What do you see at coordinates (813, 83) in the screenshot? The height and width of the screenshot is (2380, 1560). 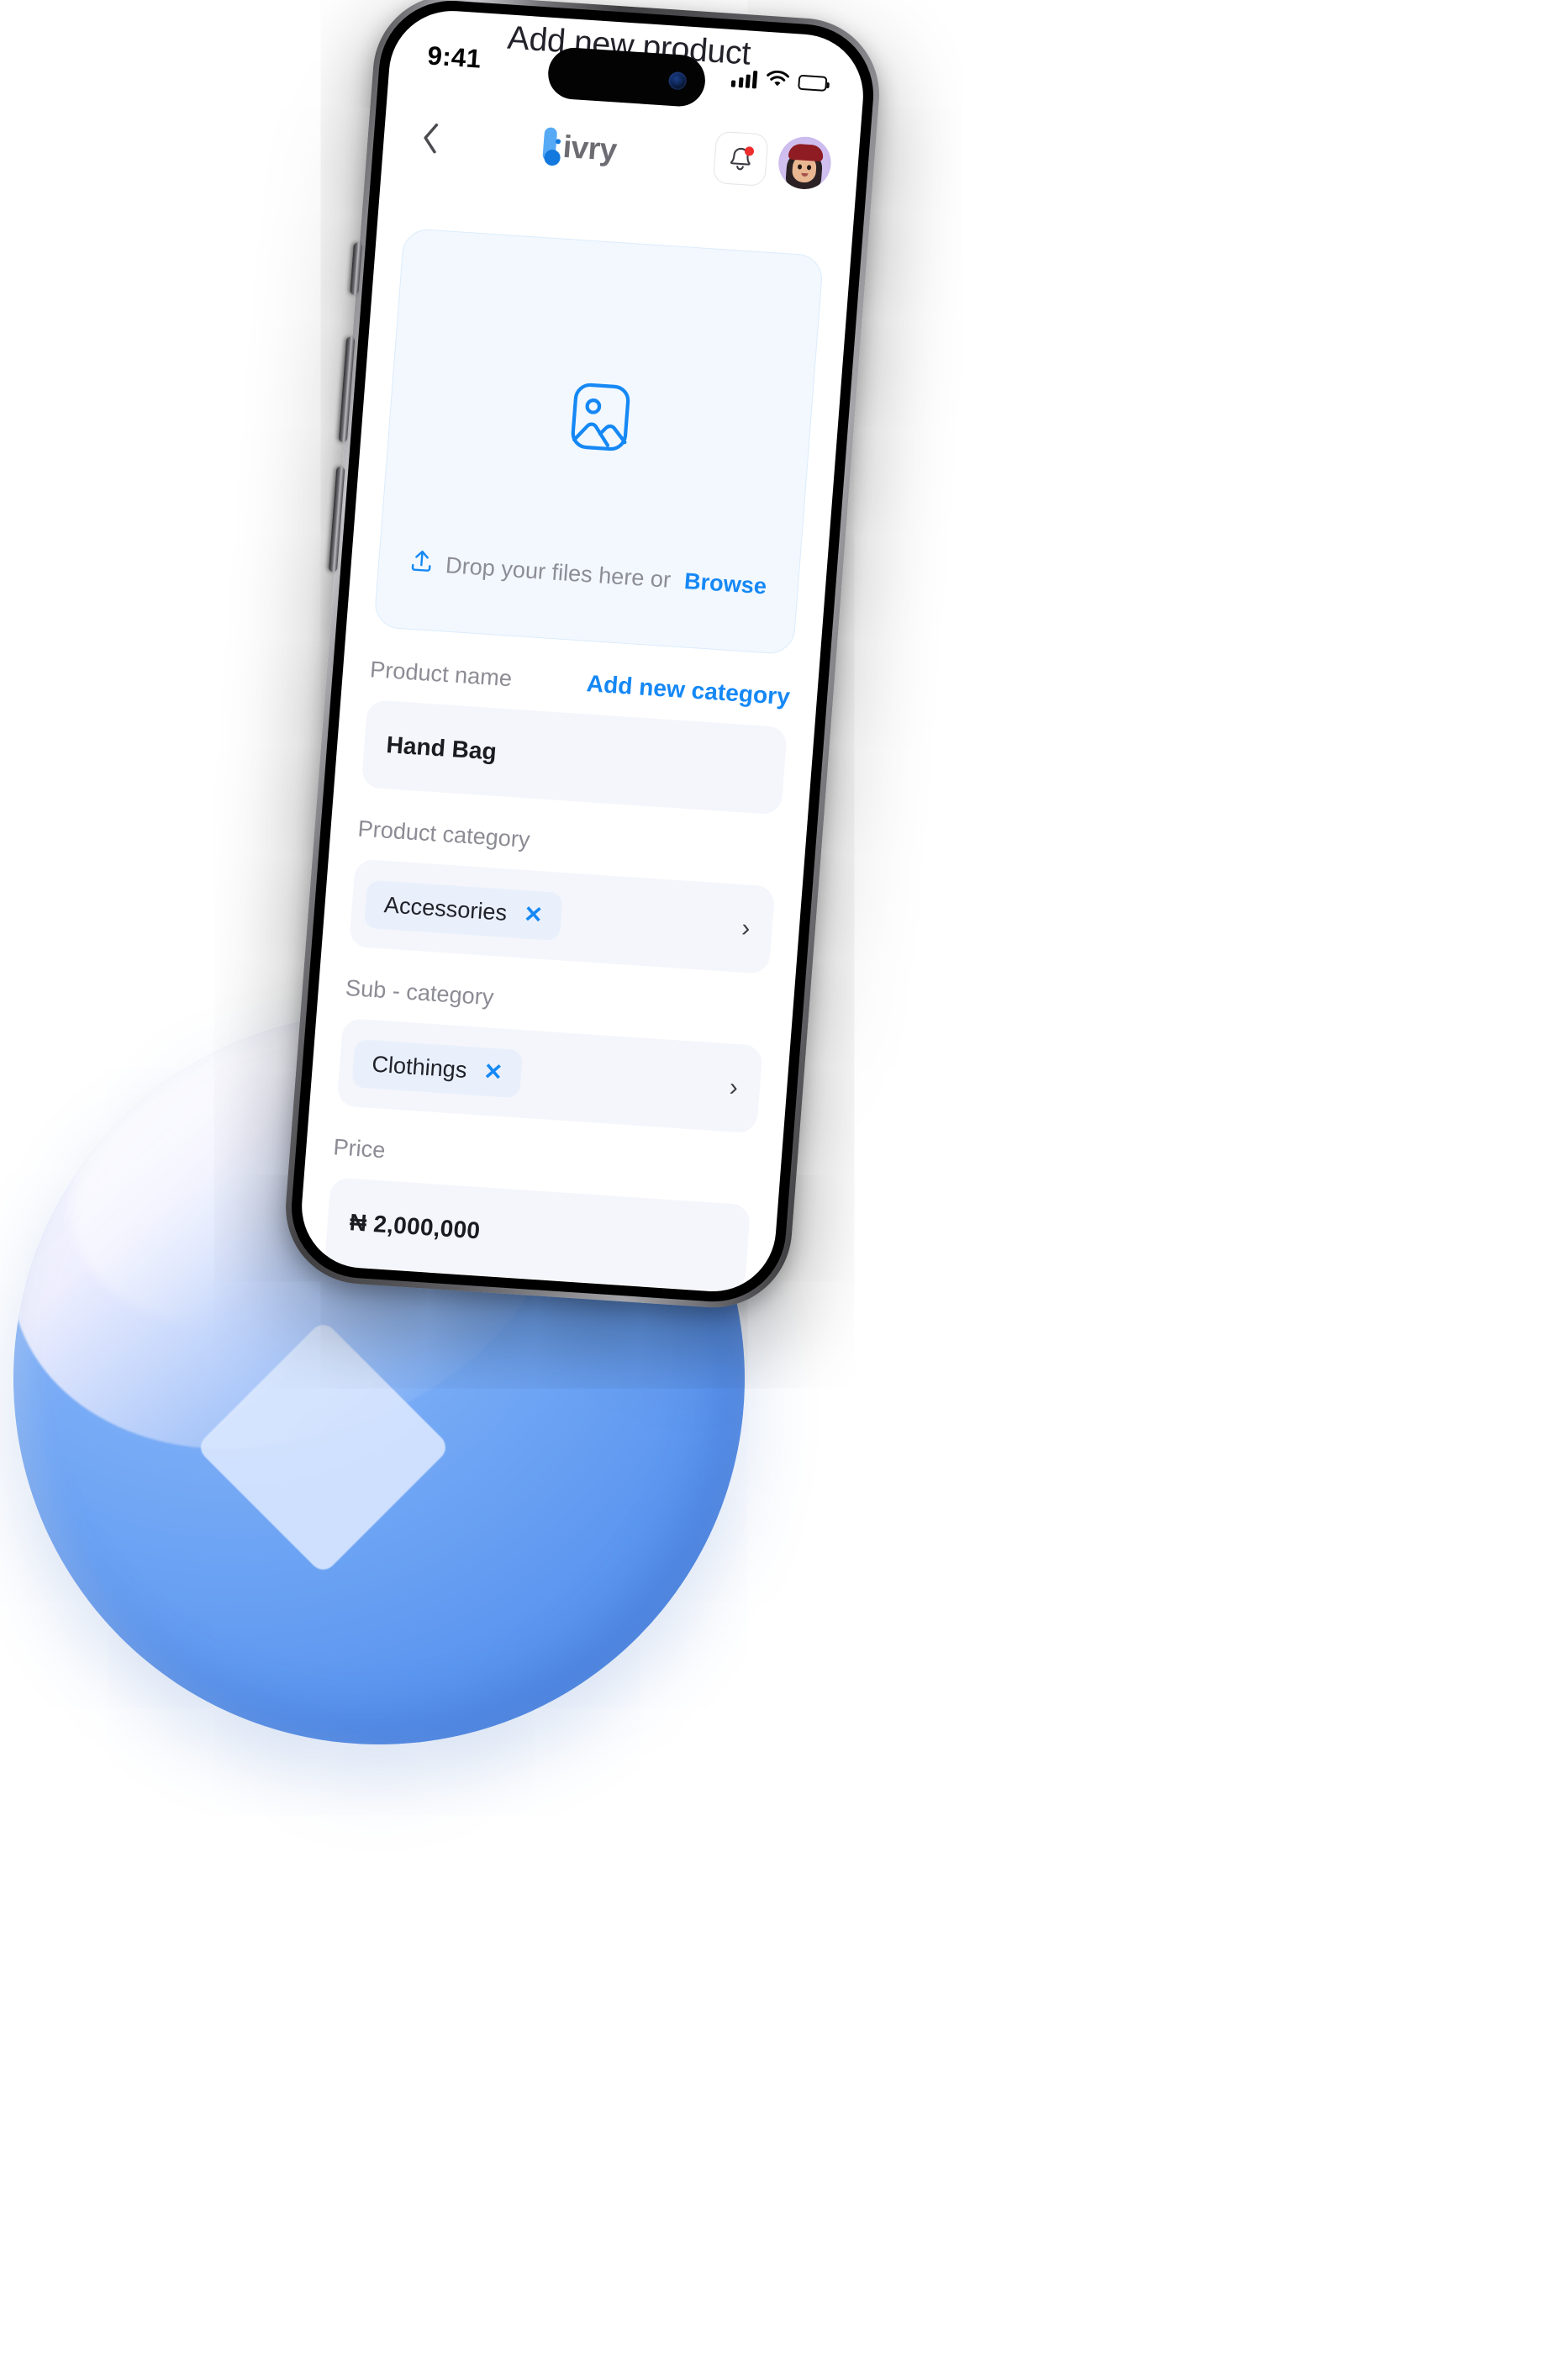 I see `battery-icon` at bounding box center [813, 83].